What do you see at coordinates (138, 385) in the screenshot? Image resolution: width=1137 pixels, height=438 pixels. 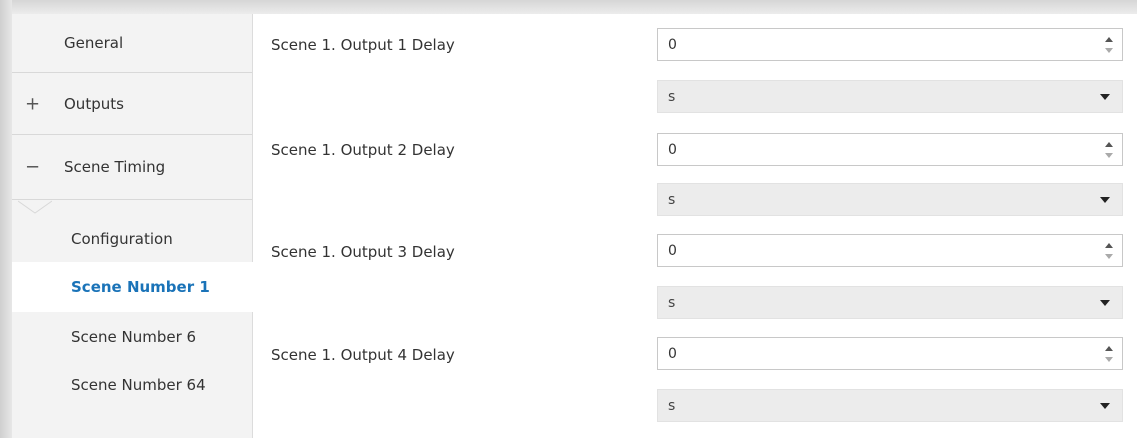 I see `sidebar-subitem-label: Scene Number 64` at bounding box center [138, 385].